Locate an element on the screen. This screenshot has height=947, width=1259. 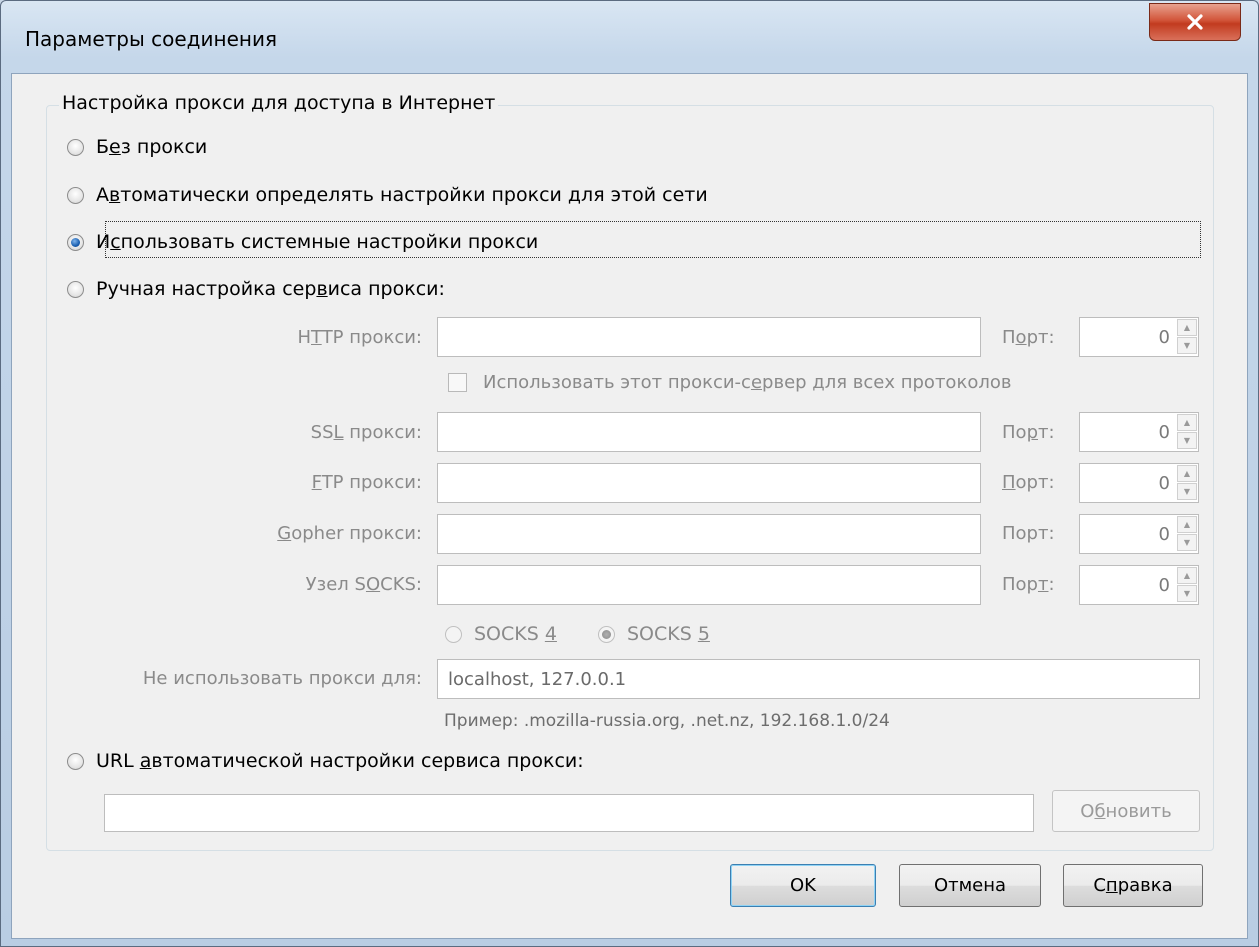
radio-socks5 is located at coordinates (606, 634).